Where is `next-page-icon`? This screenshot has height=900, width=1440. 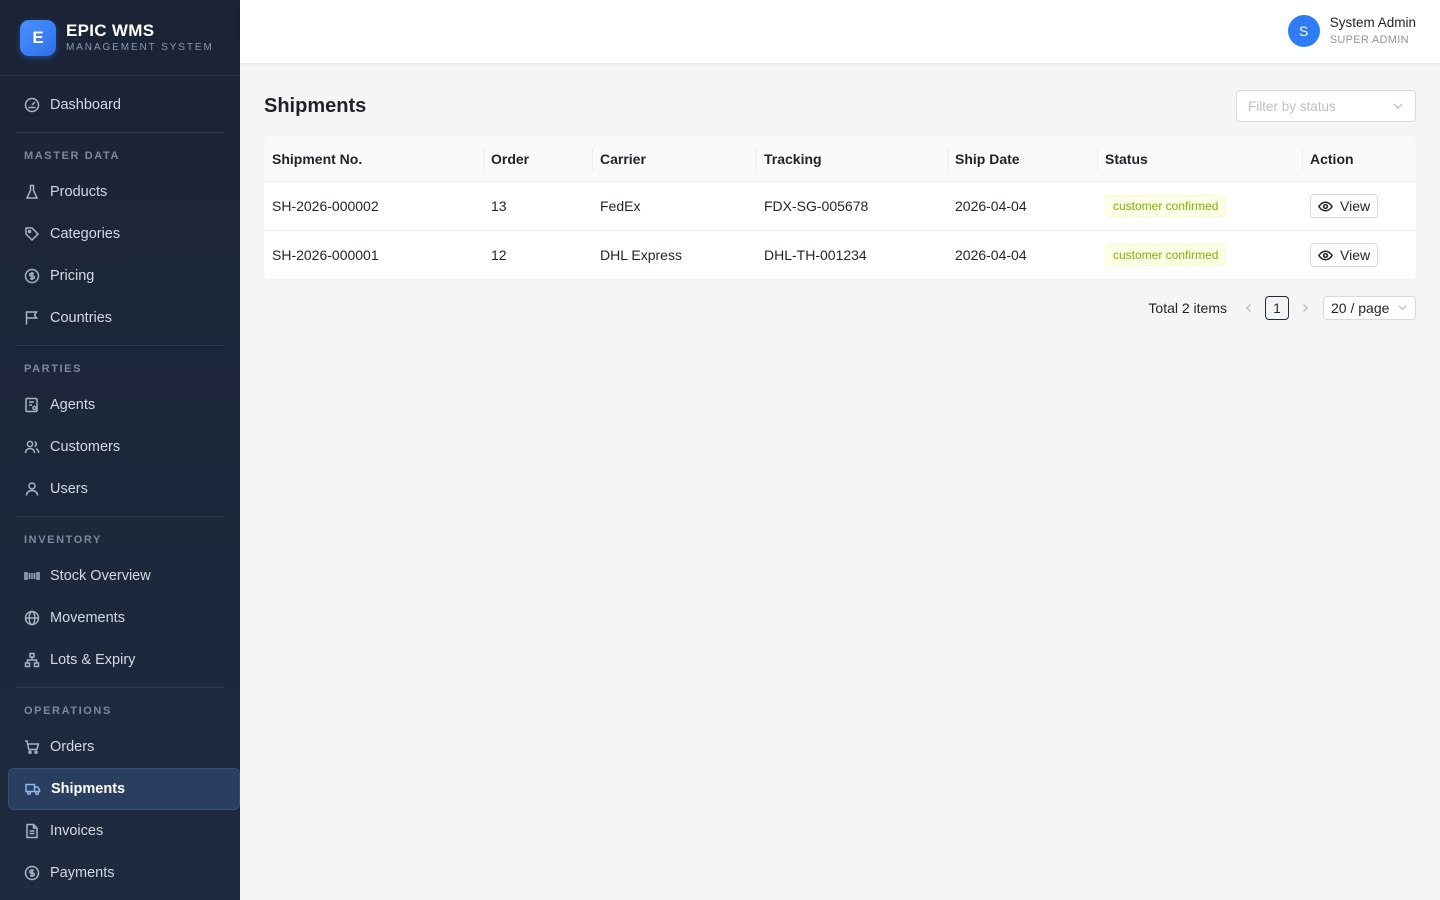 next-page-icon is located at coordinates (1305, 308).